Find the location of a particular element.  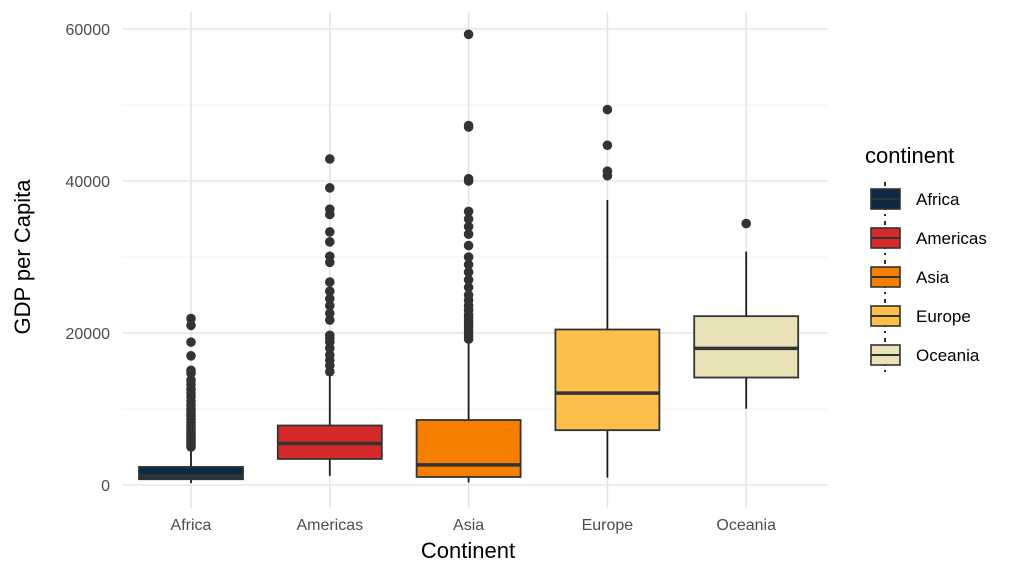

legend-item-europe: Europe is located at coordinates (920, 316).